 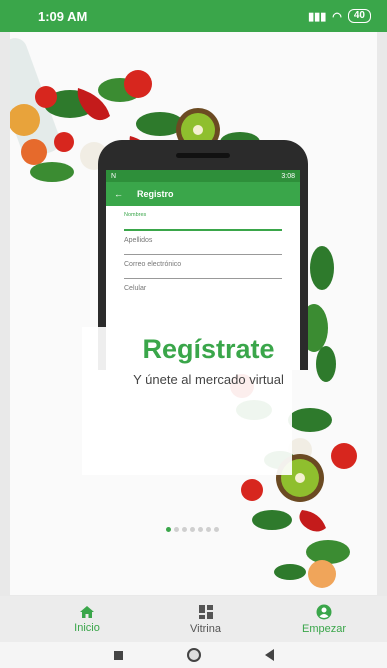 What do you see at coordinates (203, 221) in the screenshot?
I see `mockup-field-nombres: Nombres` at bounding box center [203, 221].